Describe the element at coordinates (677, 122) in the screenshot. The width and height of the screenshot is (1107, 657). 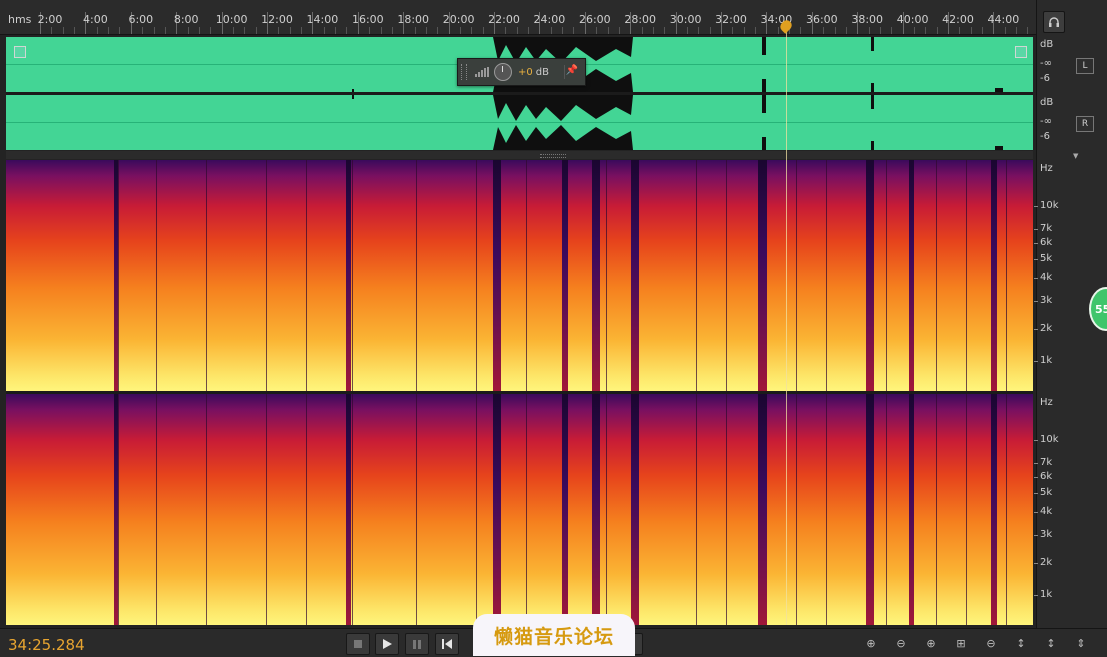
I see `waveform-peaks-right` at that location.